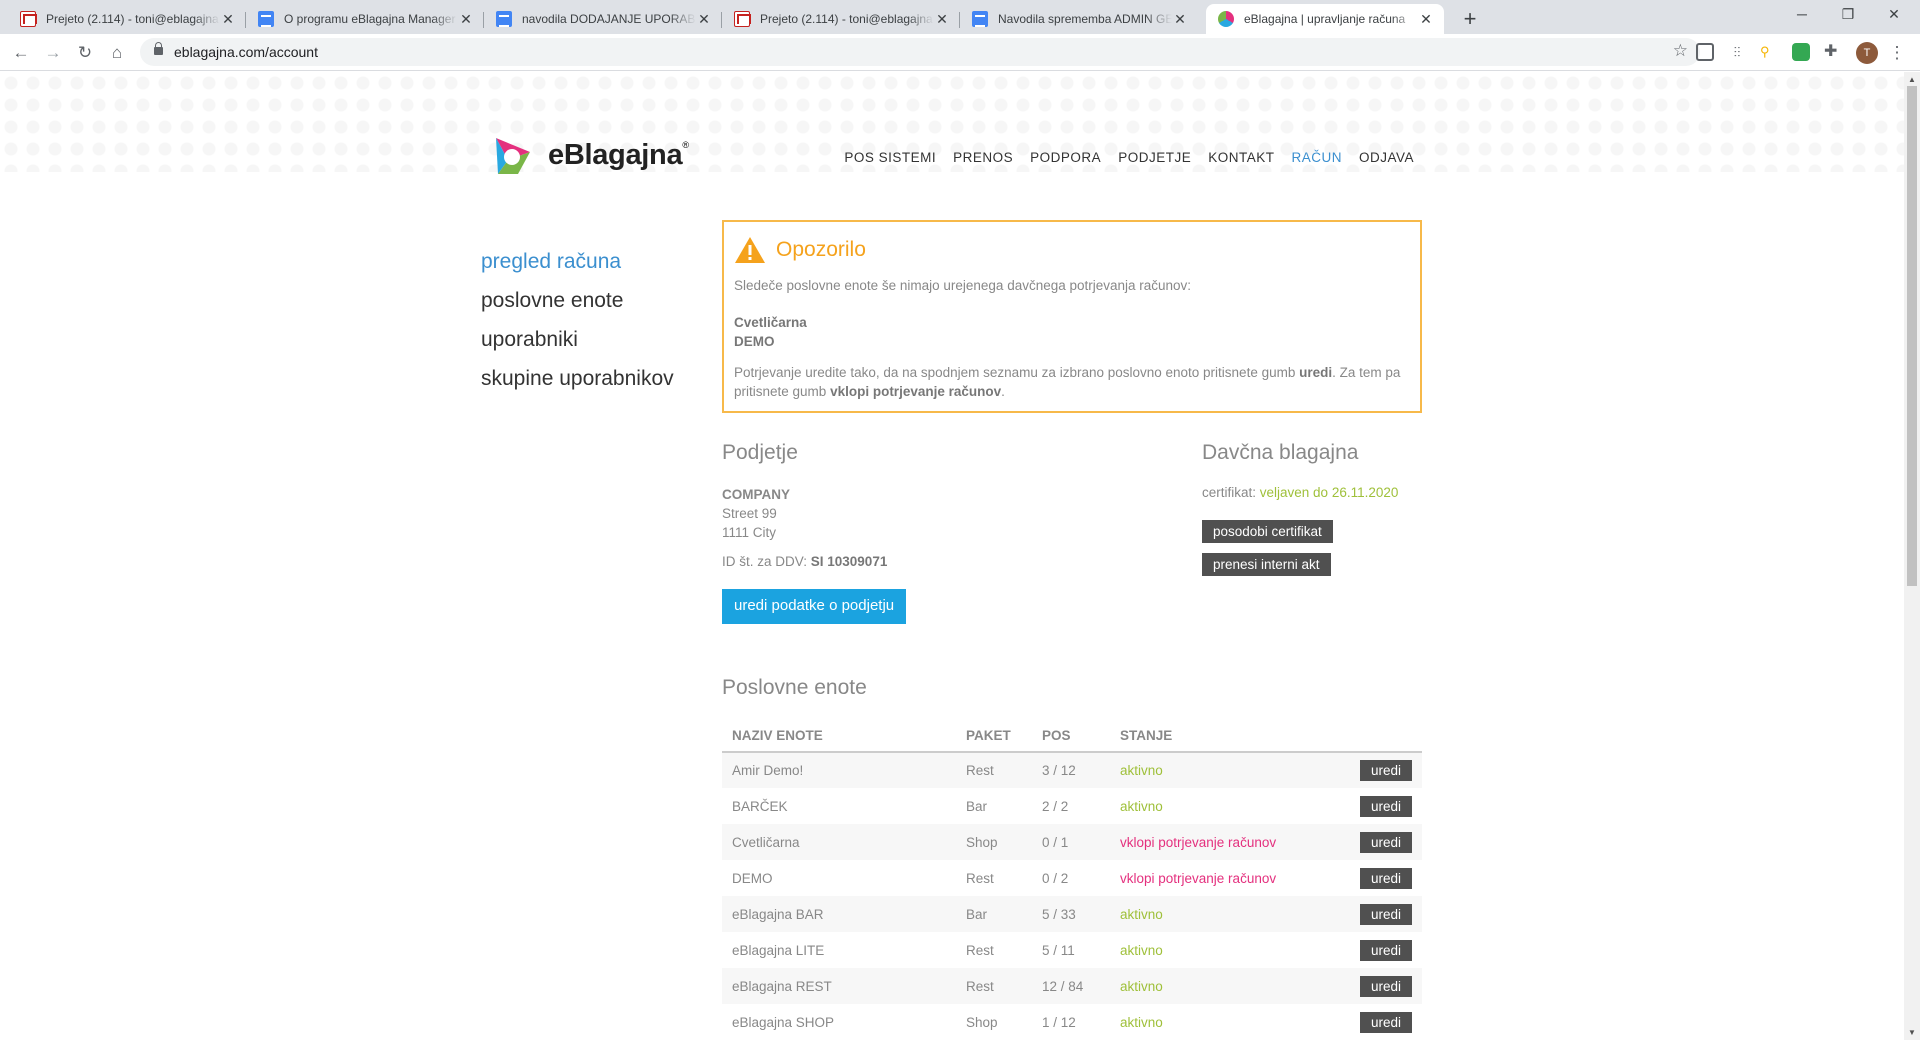 The image size is (1920, 1040). What do you see at coordinates (749, 513) in the screenshot?
I see `company-street: Street 99` at bounding box center [749, 513].